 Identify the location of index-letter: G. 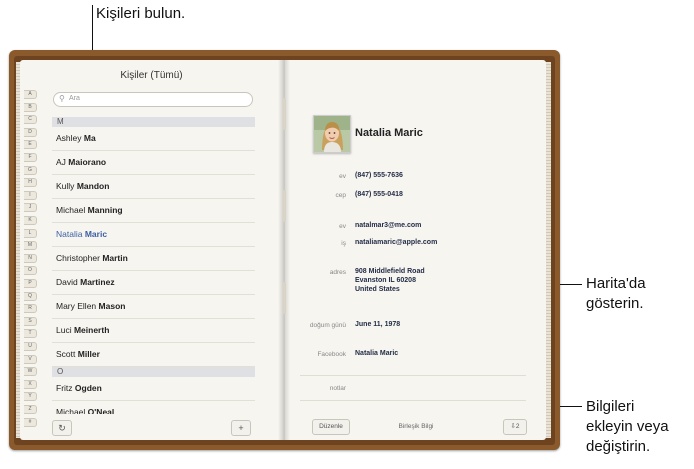
(30, 170).